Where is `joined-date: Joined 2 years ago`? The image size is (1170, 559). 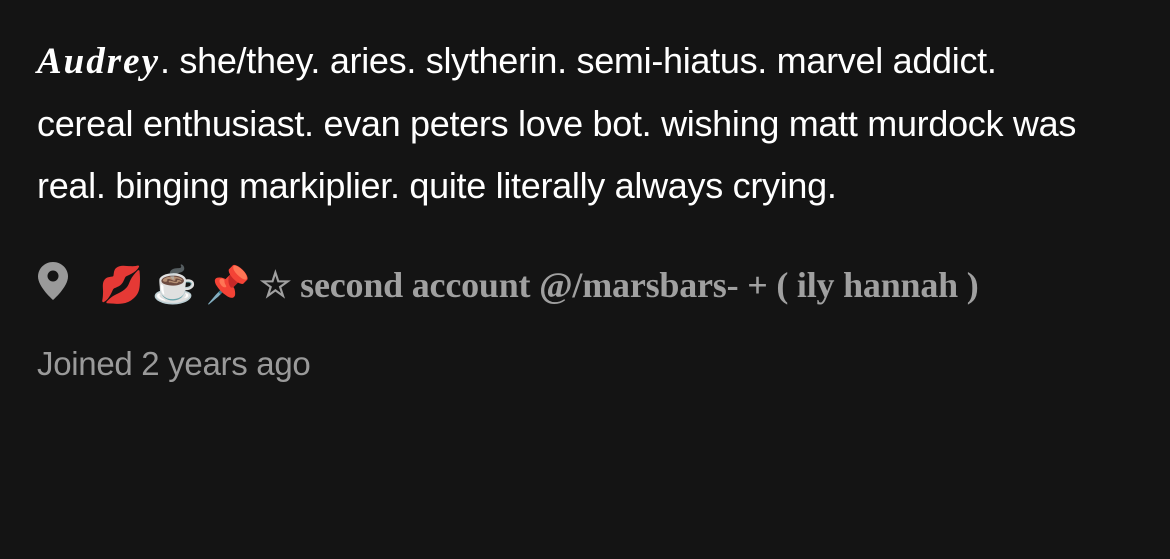 joined-date: Joined 2 years ago is located at coordinates (174, 363).